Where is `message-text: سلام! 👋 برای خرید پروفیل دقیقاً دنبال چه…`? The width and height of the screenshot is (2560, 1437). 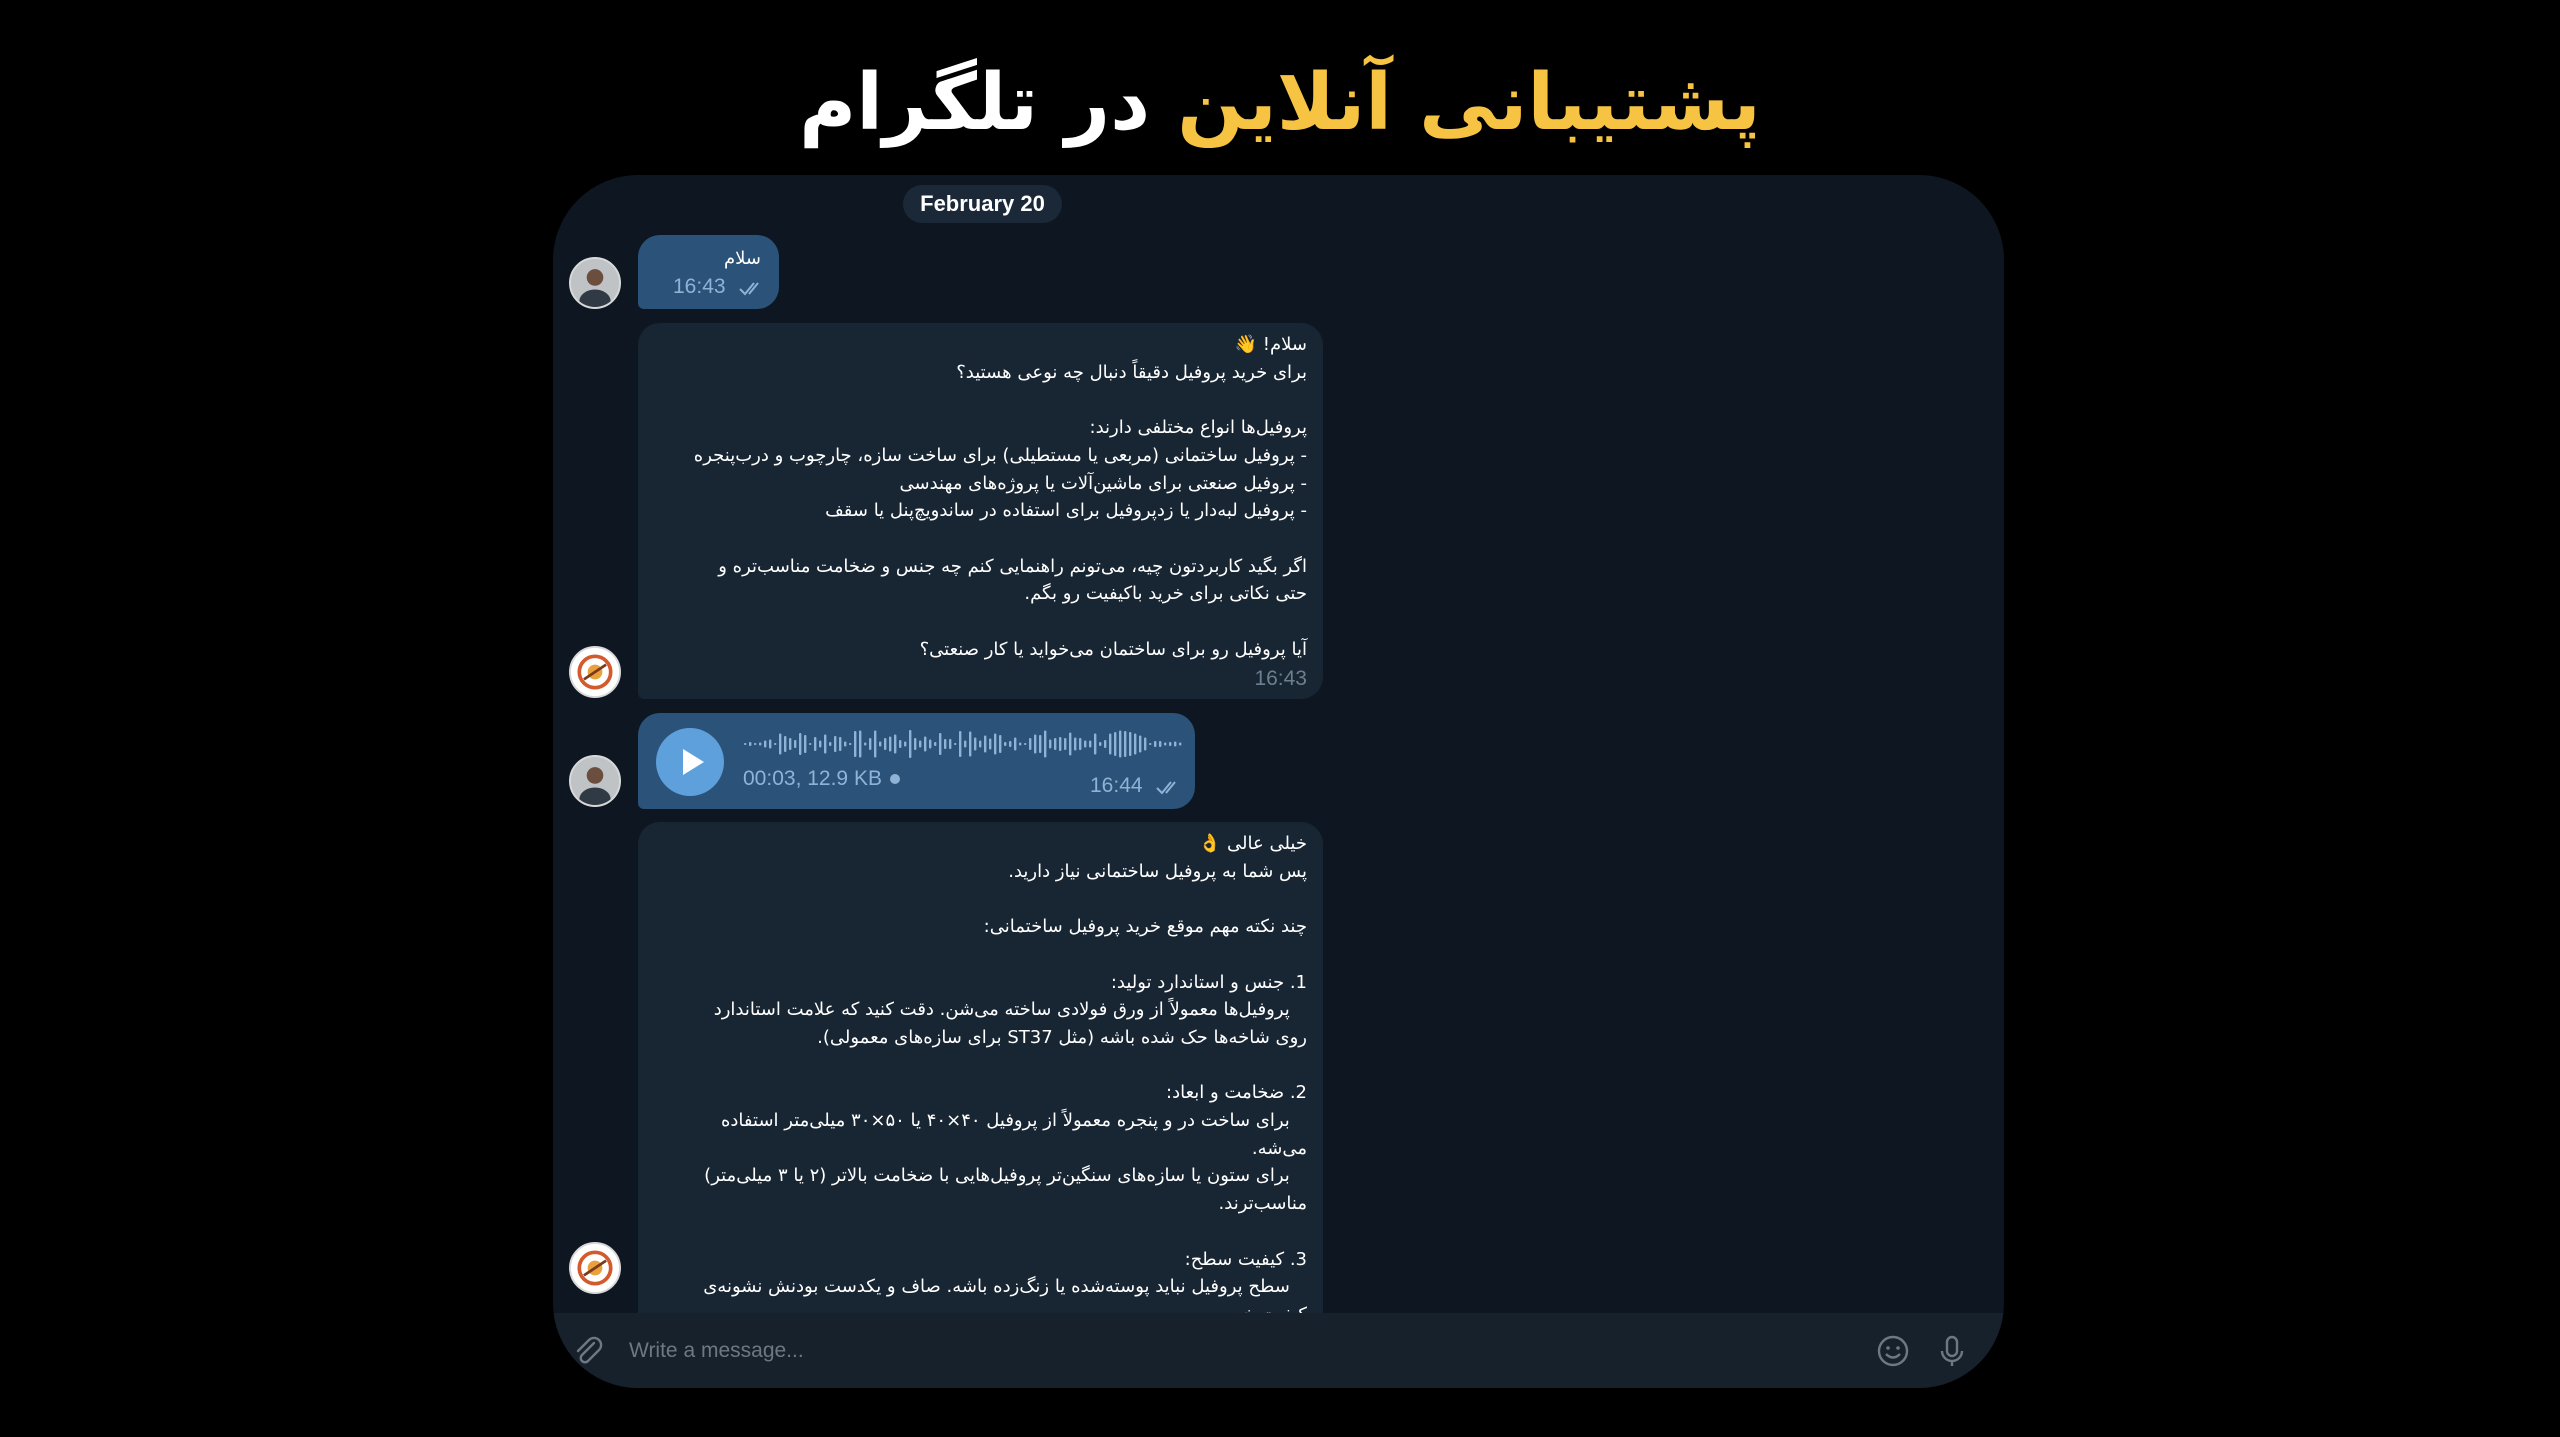 message-text: سلام! 👋 برای خرید پروفیل دقیقاً دنبال چه… is located at coordinates (1000, 497).